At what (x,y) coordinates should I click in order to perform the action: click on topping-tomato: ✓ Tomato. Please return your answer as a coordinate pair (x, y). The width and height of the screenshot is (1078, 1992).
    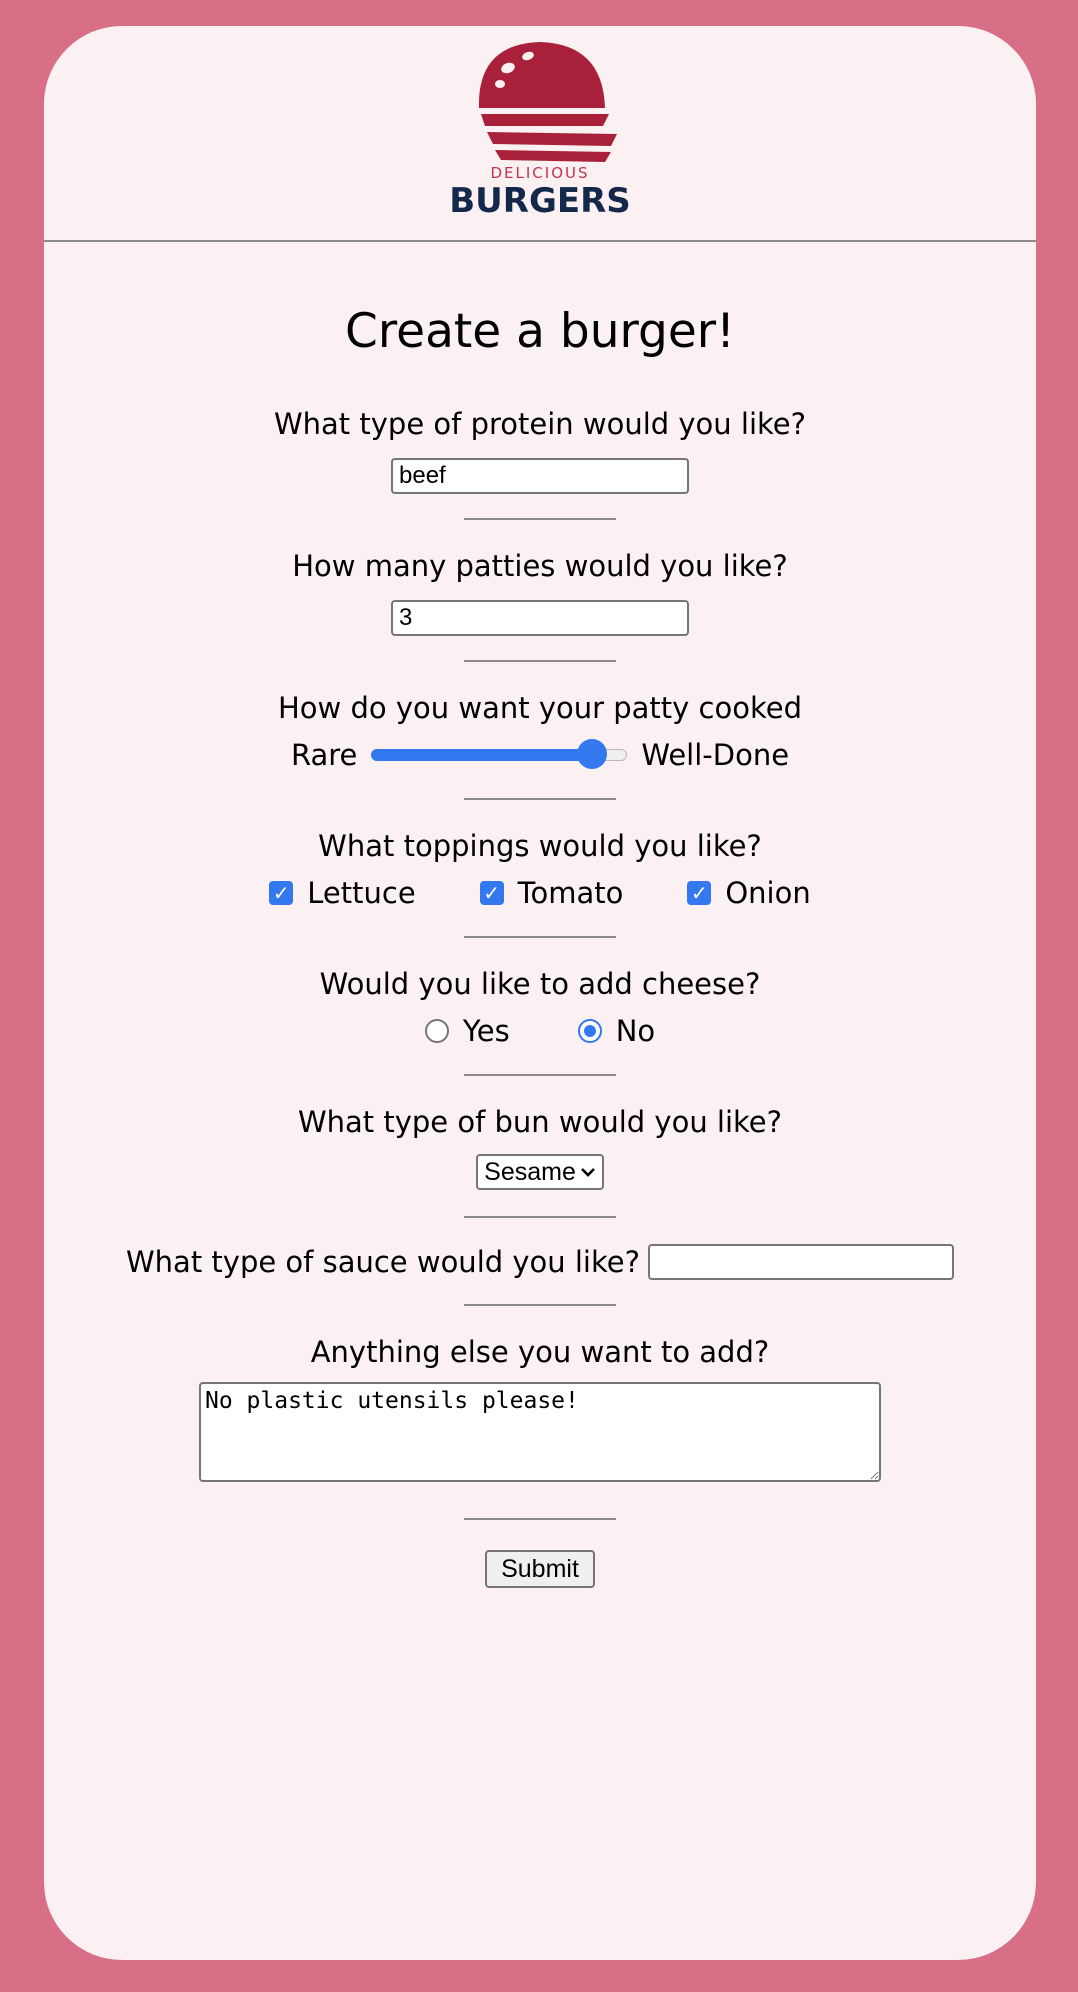
    Looking at the image, I should click on (551, 893).